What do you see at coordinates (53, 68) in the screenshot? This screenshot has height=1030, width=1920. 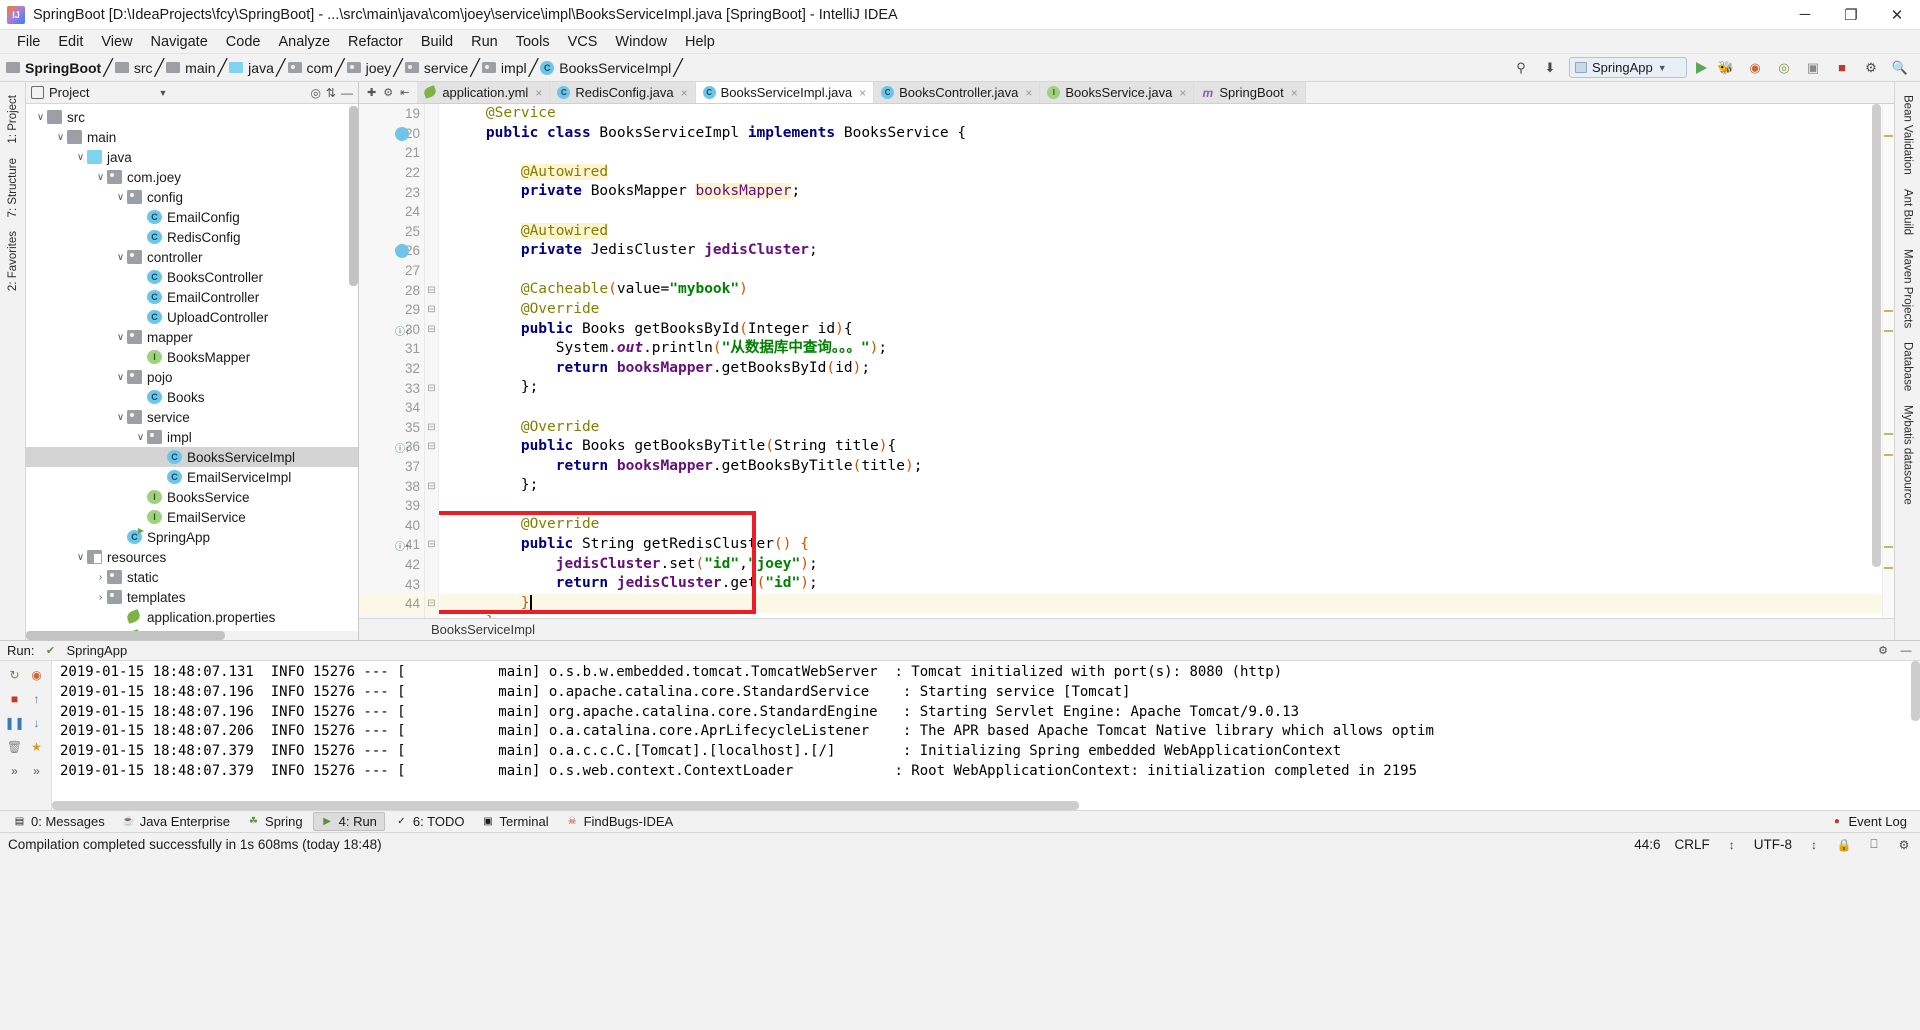 I see `breadcrumb-item-springboot: SpringBoot` at bounding box center [53, 68].